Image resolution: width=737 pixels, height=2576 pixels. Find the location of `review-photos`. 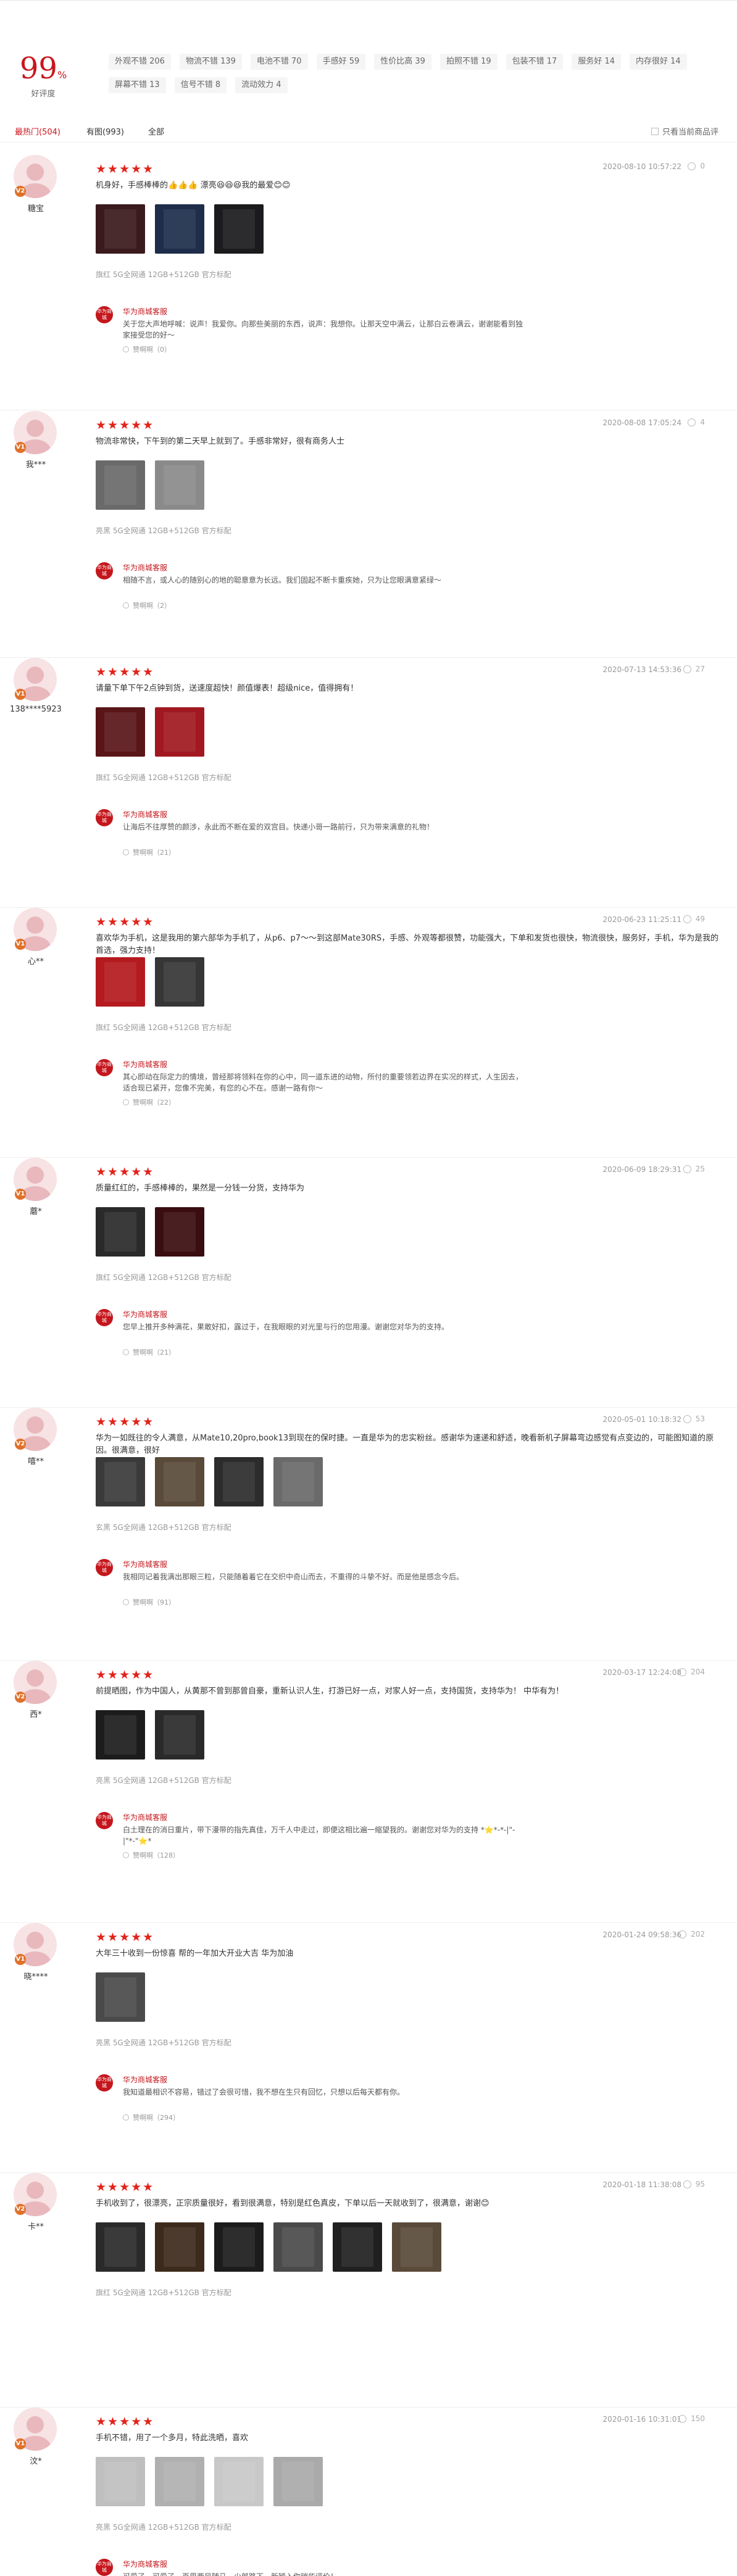

review-photos is located at coordinates (120, 1997).